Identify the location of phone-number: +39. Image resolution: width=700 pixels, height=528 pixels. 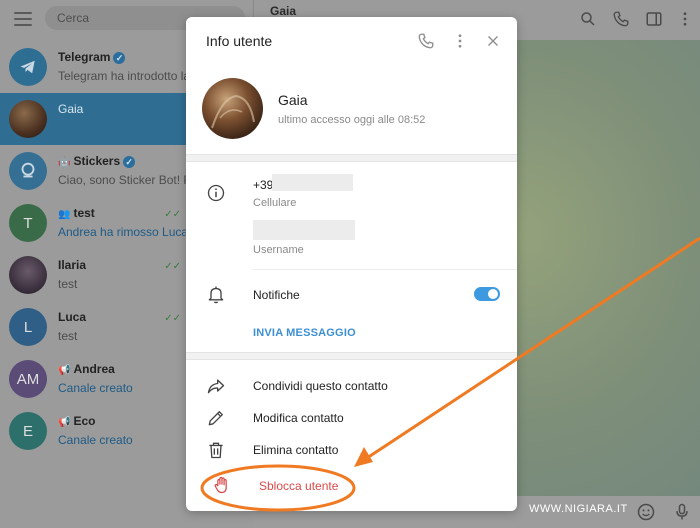
(263, 185).